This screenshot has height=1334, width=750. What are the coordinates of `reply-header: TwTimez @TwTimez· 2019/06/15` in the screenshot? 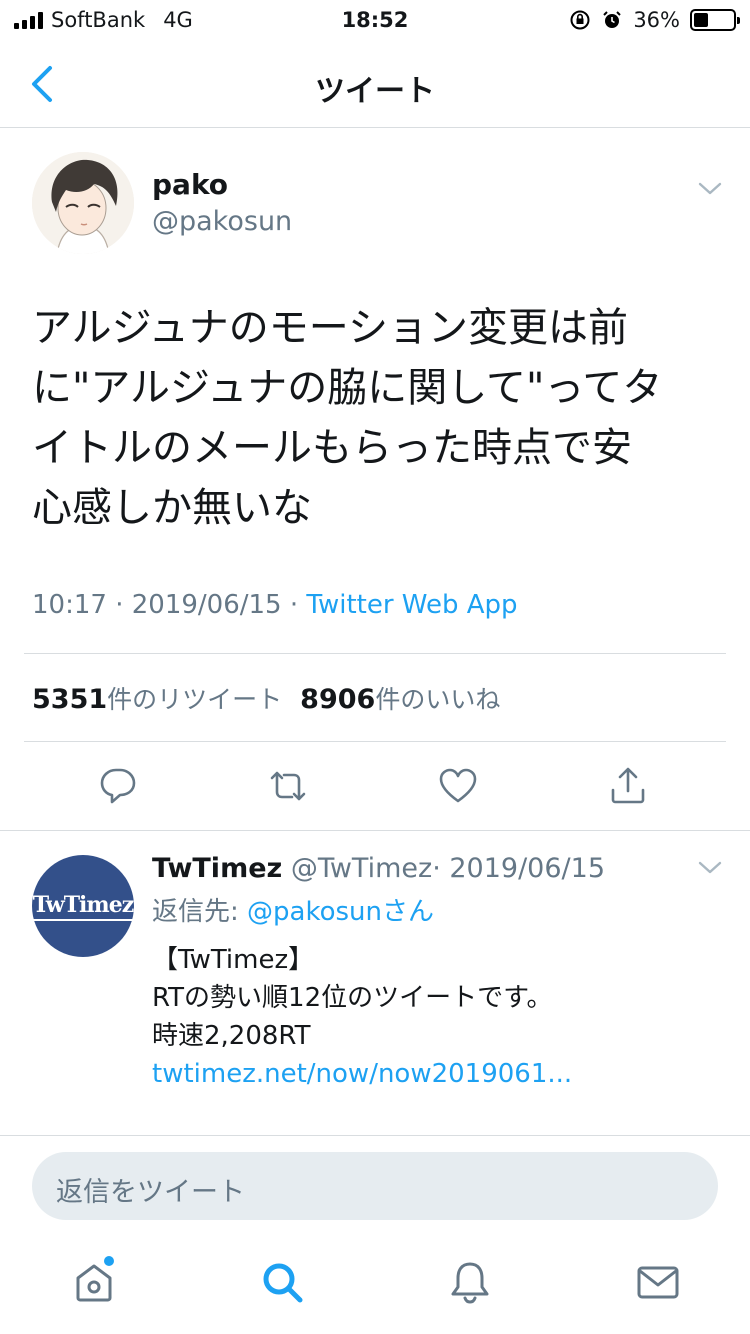 It's located at (378, 868).